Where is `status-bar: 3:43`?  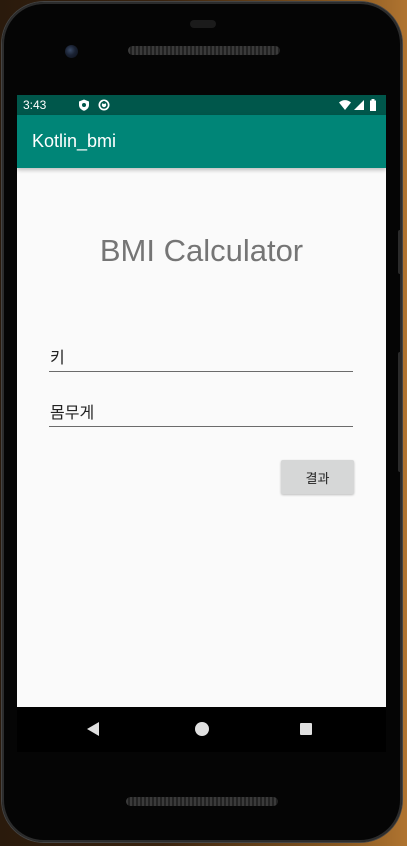 status-bar: 3:43 is located at coordinates (201, 105).